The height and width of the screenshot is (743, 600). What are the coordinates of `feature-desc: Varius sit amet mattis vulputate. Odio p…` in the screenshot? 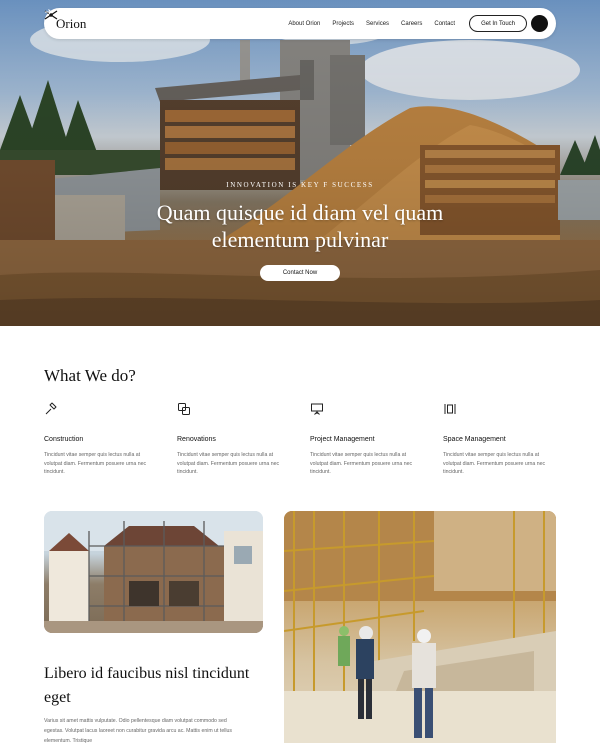 It's located at (138, 730).